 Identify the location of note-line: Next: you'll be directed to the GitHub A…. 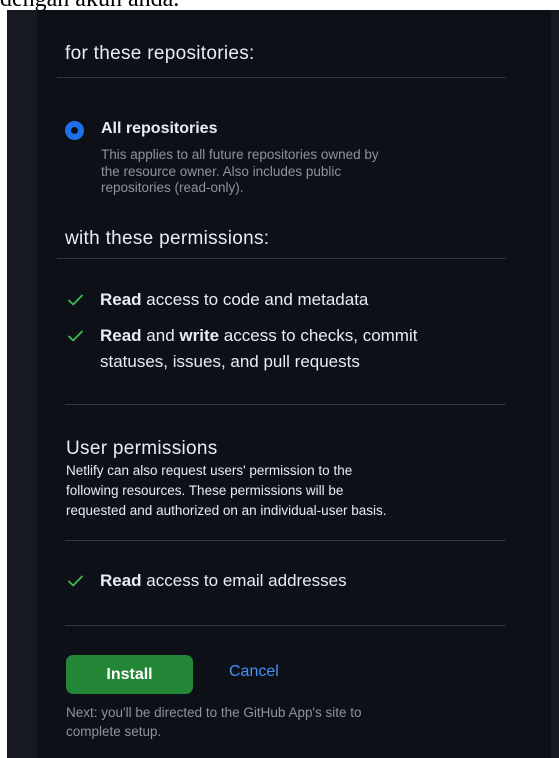
(214, 712).